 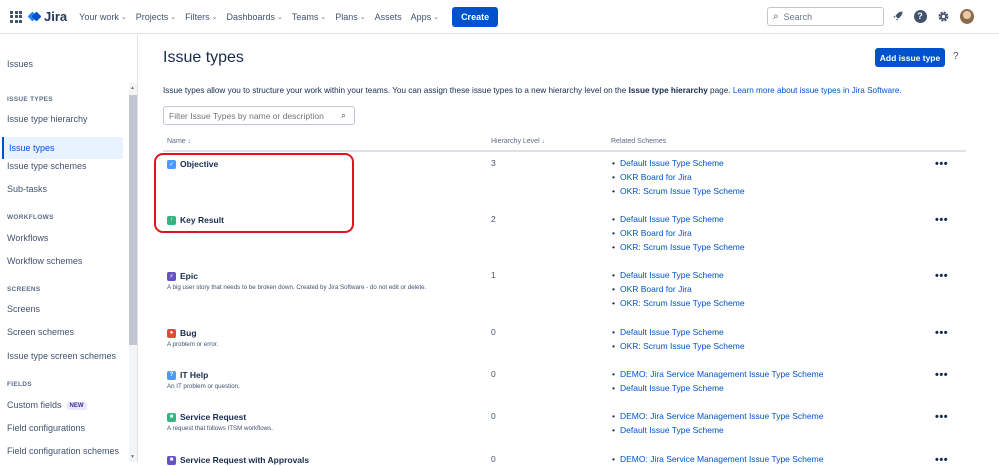 I want to click on issue-type-name: ? IT Help, so click(x=187, y=375).